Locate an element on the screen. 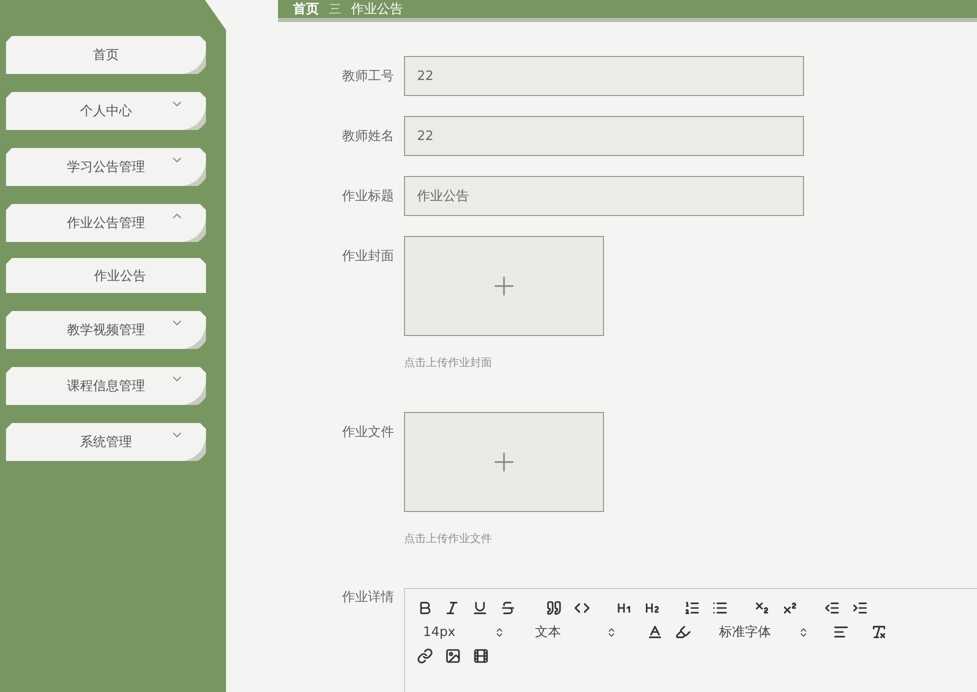 The height and width of the screenshot is (692, 977). subscript-icon is located at coordinates (762, 608).